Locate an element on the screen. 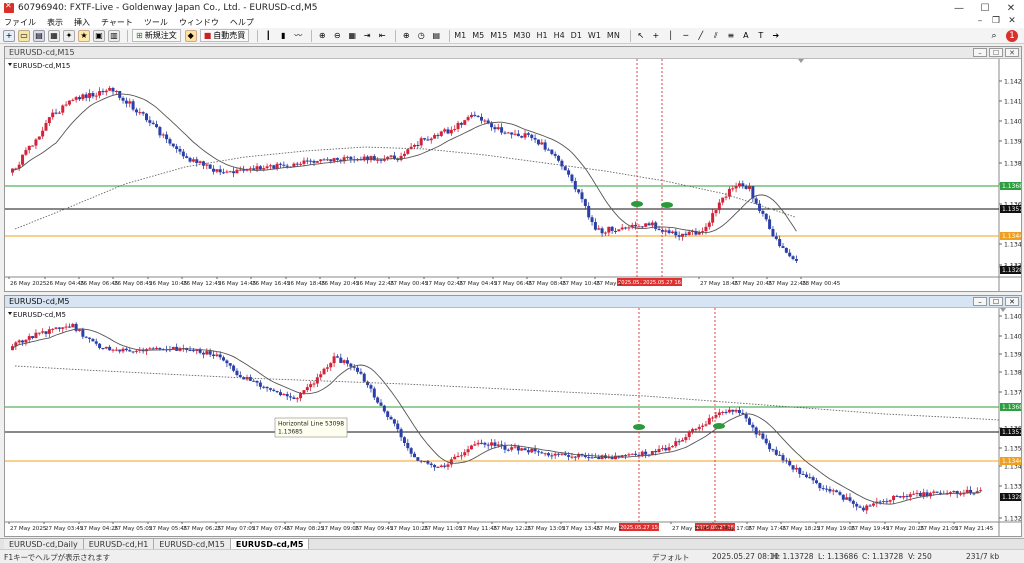  menu-chart: チャート is located at coordinates (117, 22).